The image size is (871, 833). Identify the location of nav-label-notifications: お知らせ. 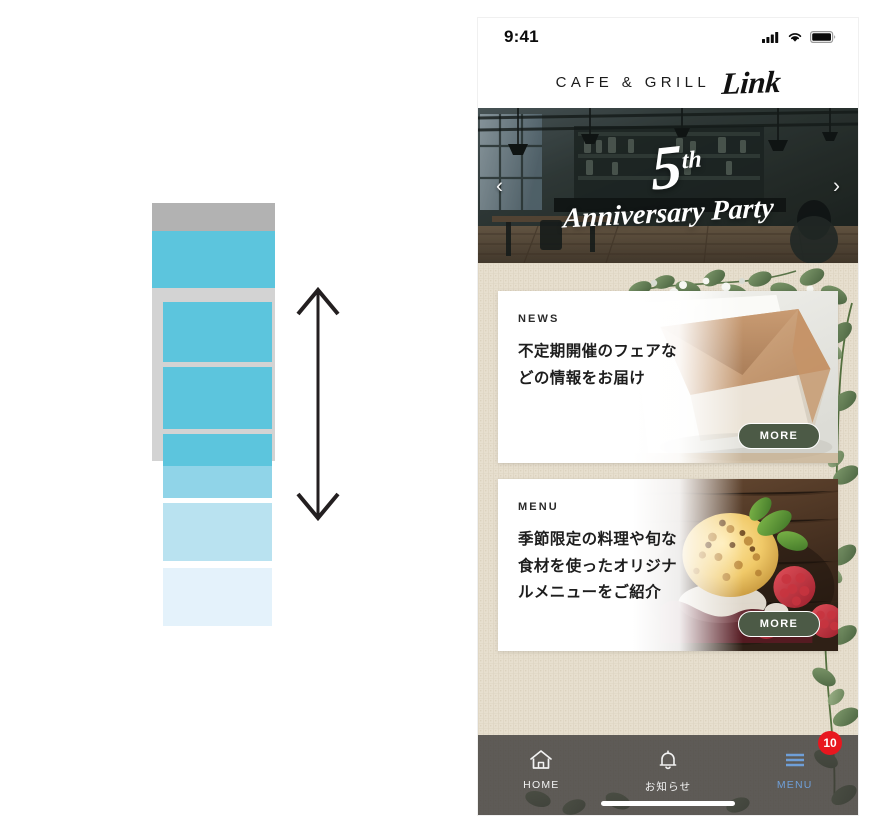
(668, 787).